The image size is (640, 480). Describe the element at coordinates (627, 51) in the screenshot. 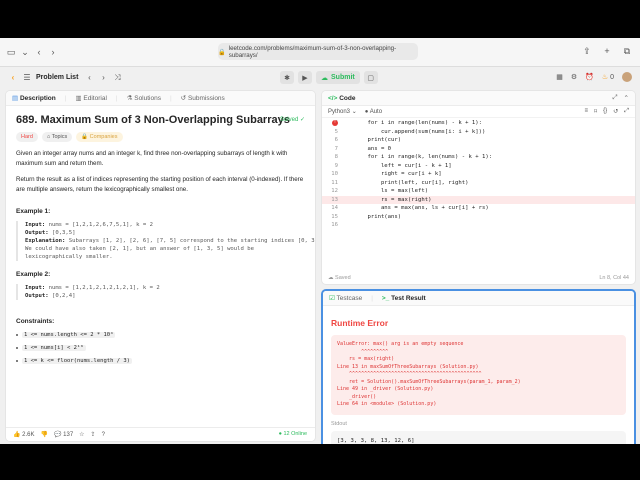

I see `tabs-overview-icon: ⧉` at that location.